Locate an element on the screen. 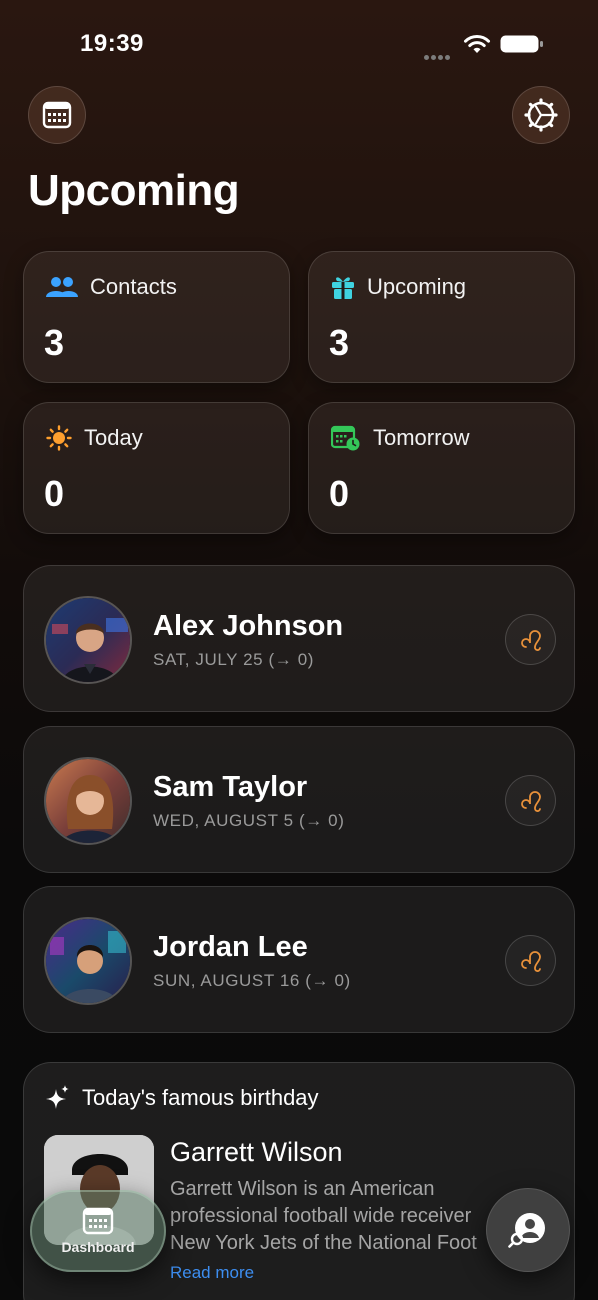  sun-icon is located at coordinates (59, 438).